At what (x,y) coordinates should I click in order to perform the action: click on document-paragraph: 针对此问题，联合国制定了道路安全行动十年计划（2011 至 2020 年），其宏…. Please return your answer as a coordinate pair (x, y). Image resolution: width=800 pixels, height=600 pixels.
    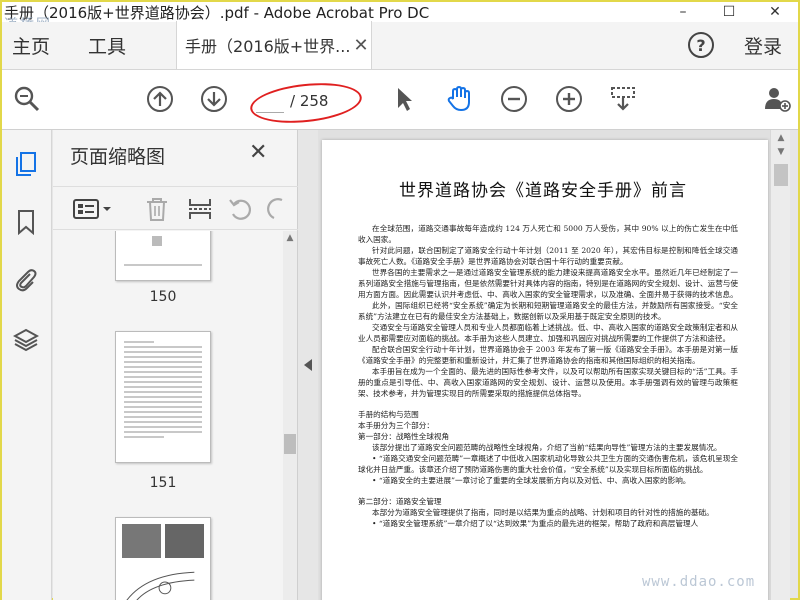
    Looking at the image, I should click on (548, 256).